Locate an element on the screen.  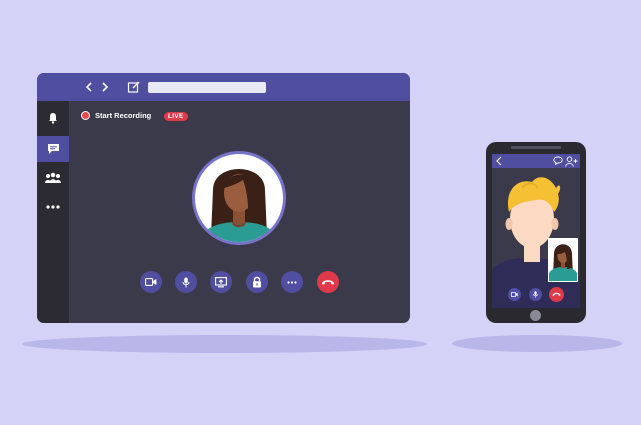
bell-icon is located at coordinates (53, 118).